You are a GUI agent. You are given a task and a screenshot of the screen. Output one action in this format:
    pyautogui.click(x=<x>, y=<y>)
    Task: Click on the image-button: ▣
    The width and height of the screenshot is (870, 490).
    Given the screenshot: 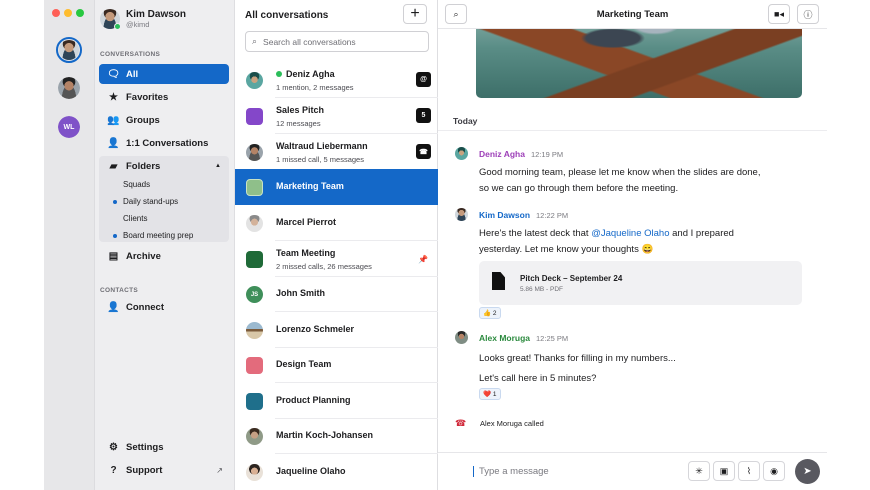 What is the action you would take?
    pyautogui.click(x=724, y=471)
    